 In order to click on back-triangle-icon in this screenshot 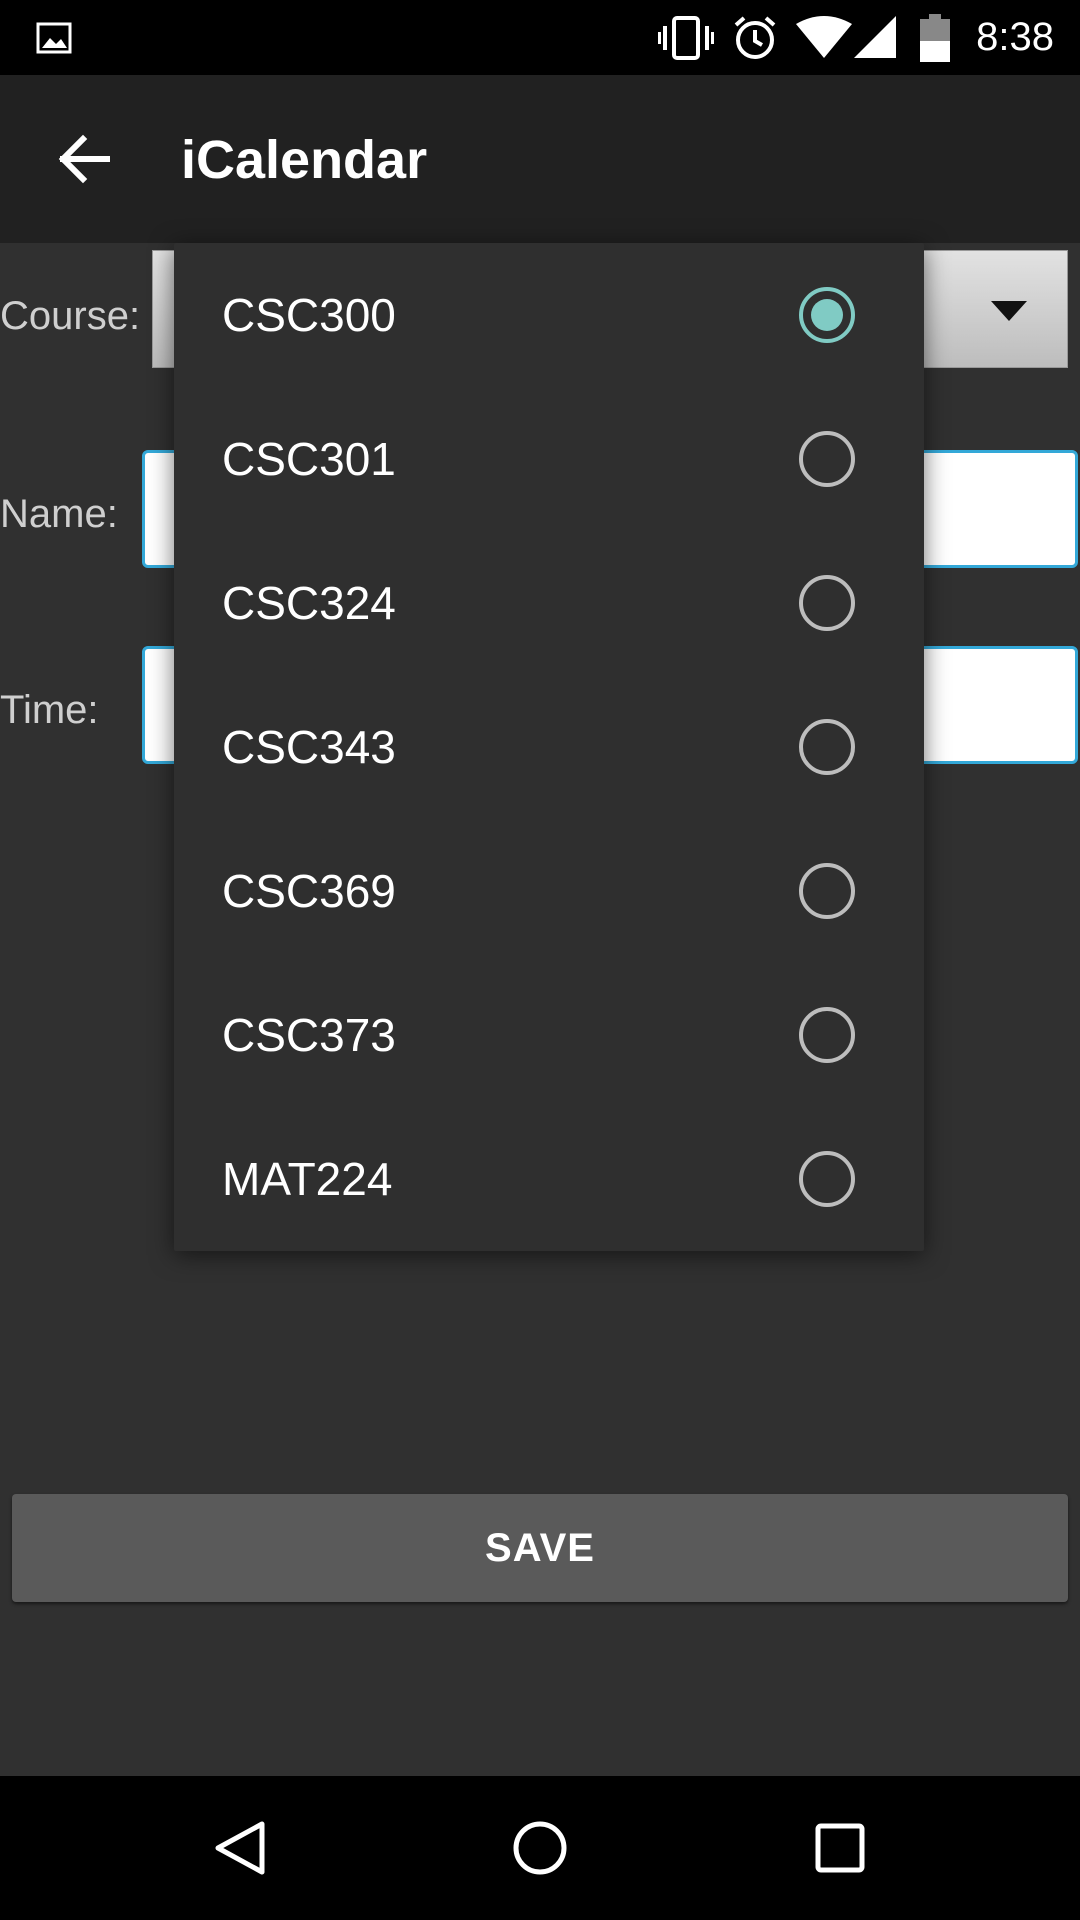, I will do `click(240, 1848)`.